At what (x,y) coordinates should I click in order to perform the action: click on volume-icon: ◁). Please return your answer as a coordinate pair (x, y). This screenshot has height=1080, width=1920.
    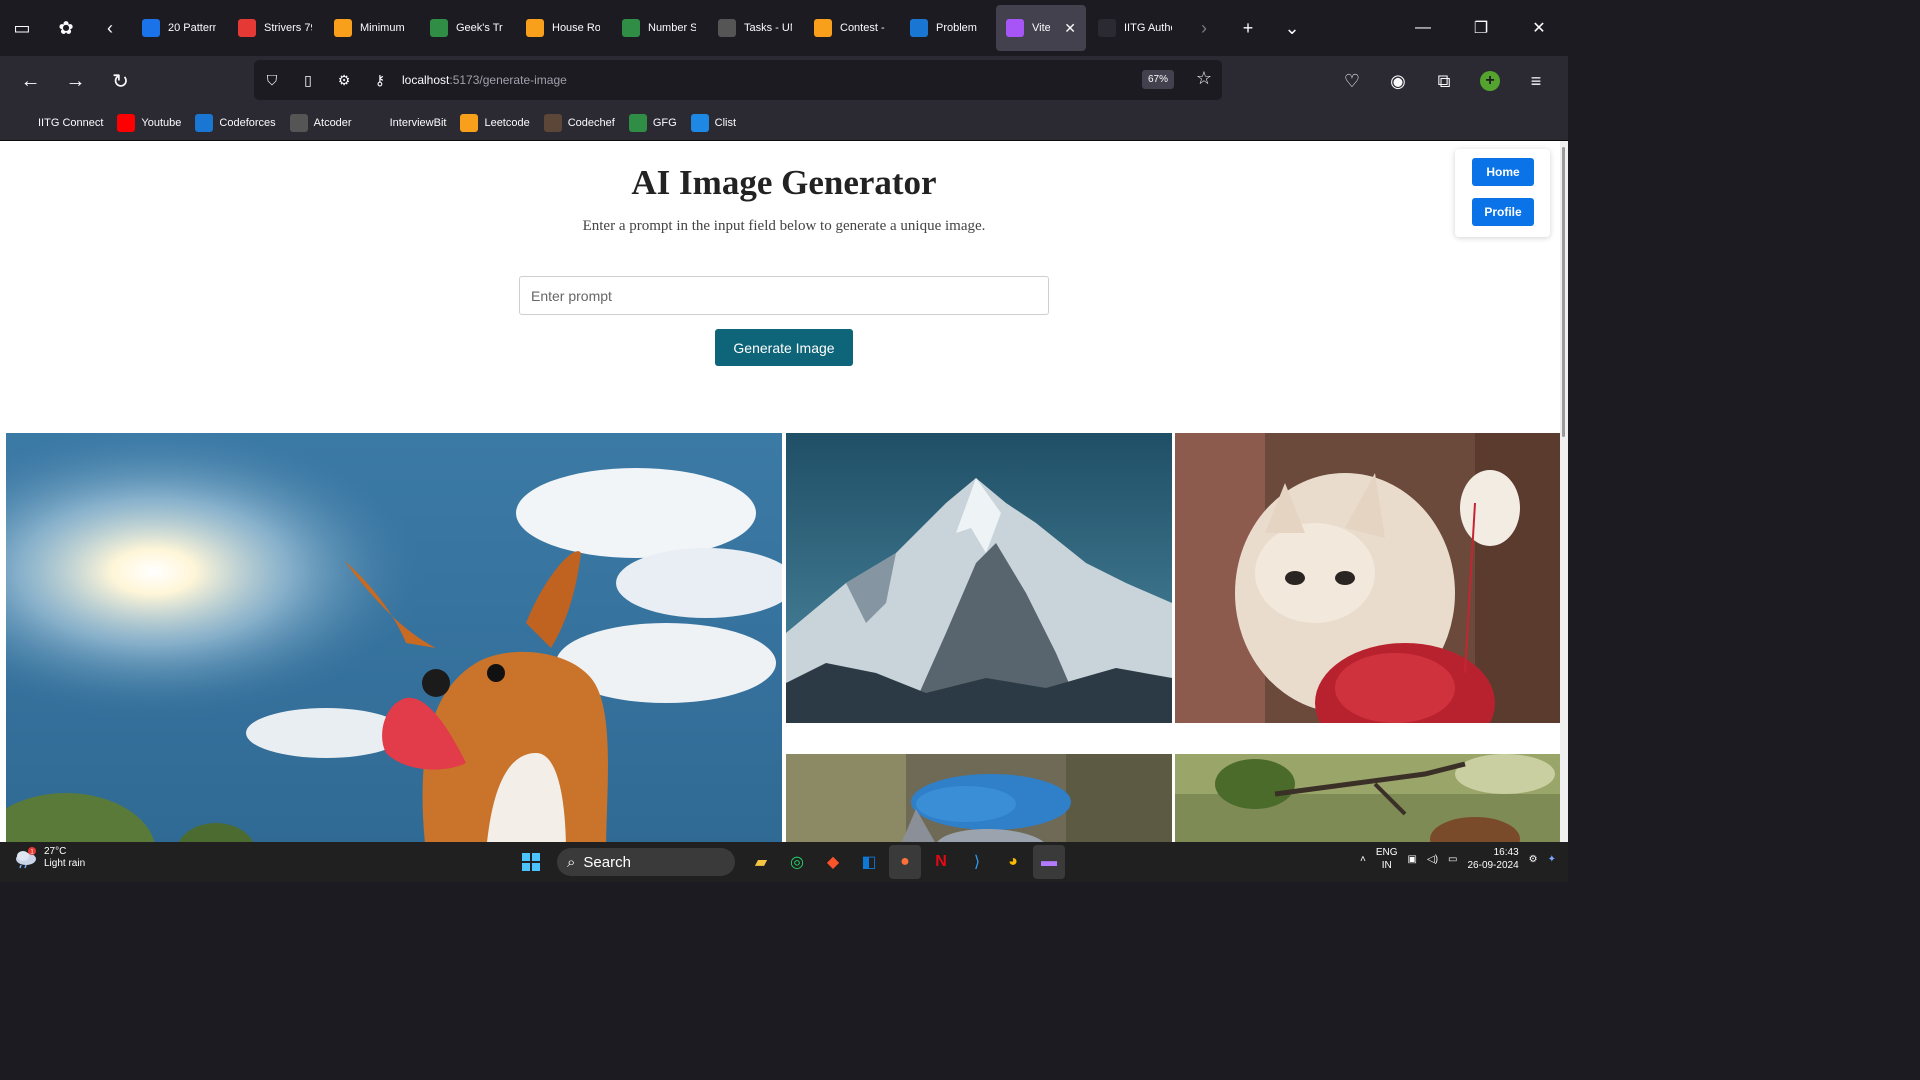
    Looking at the image, I should click on (1432, 859).